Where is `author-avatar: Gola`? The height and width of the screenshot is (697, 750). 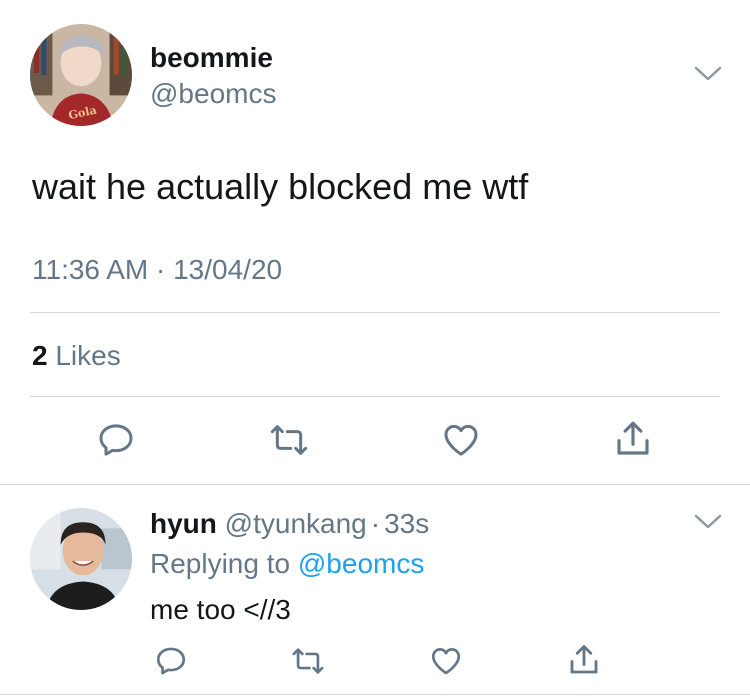
author-avatar: Gola is located at coordinates (81, 75).